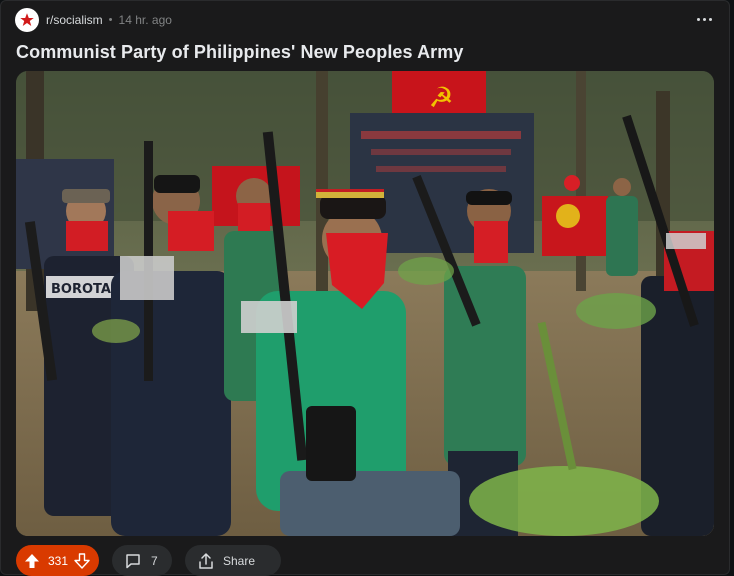 The height and width of the screenshot is (576, 734). What do you see at coordinates (82, 560) in the screenshot?
I see `downvote-icon` at bounding box center [82, 560].